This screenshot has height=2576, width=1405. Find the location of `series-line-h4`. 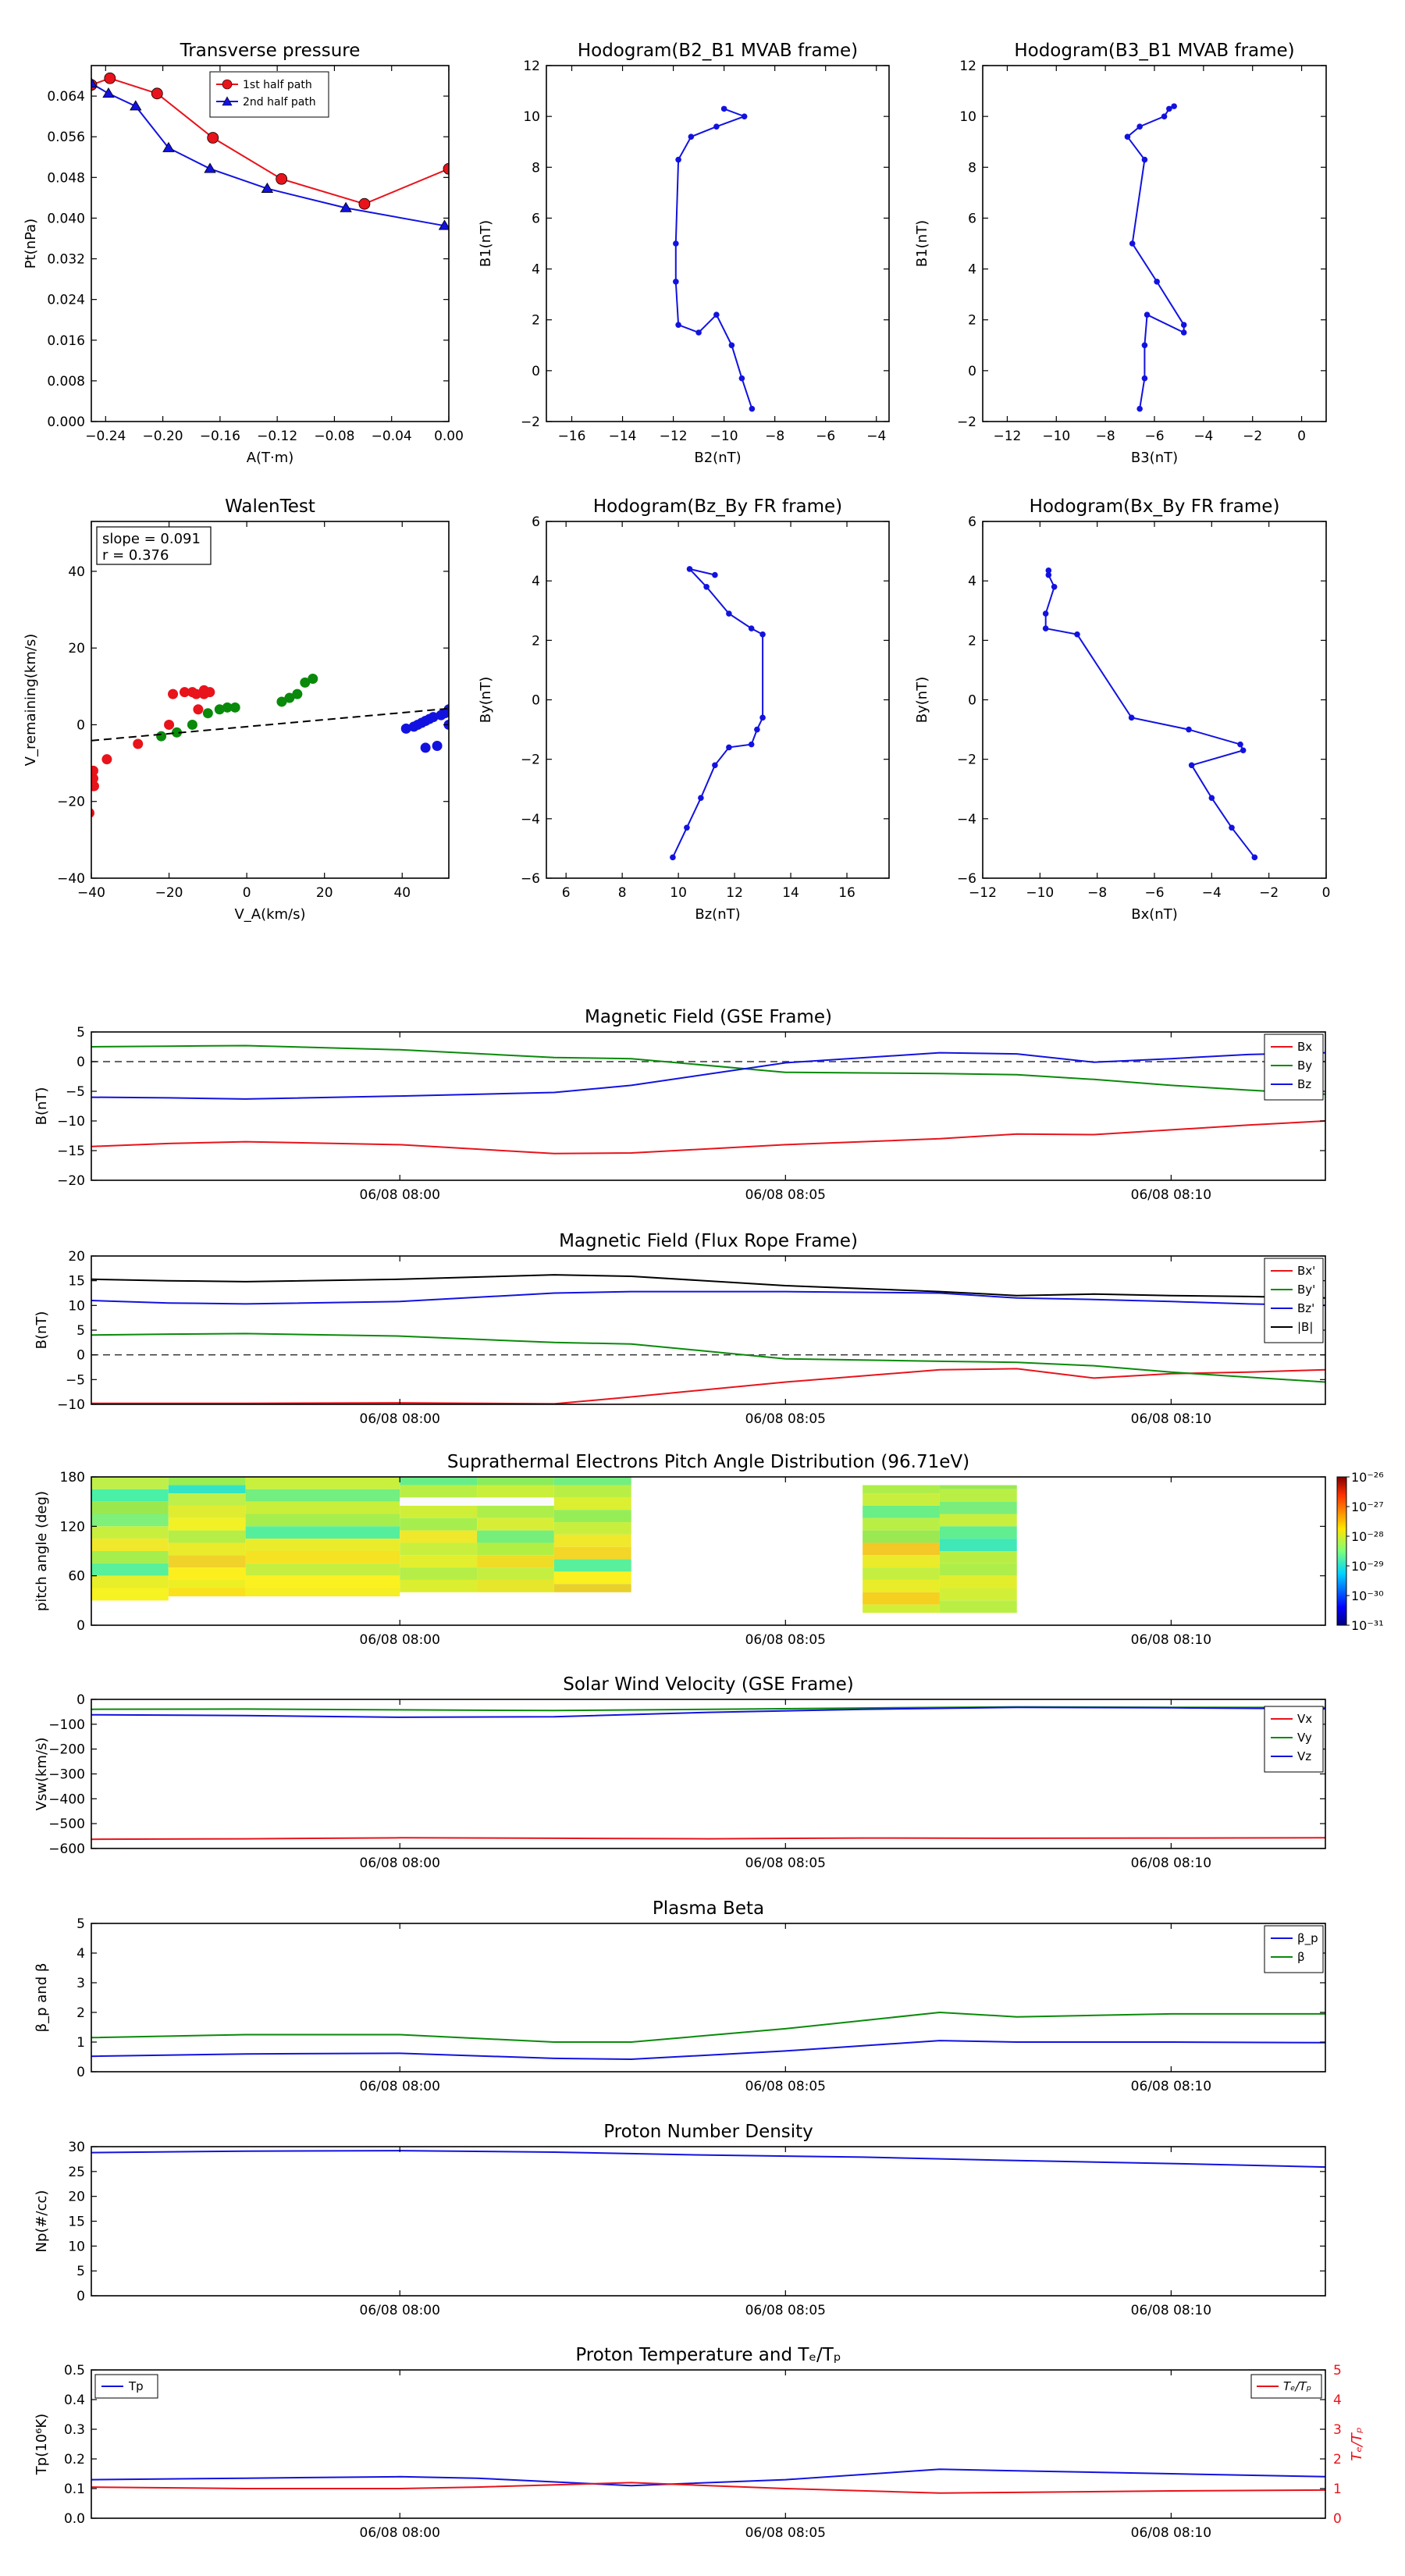

series-line-h4 is located at coordinates (1150, 714).